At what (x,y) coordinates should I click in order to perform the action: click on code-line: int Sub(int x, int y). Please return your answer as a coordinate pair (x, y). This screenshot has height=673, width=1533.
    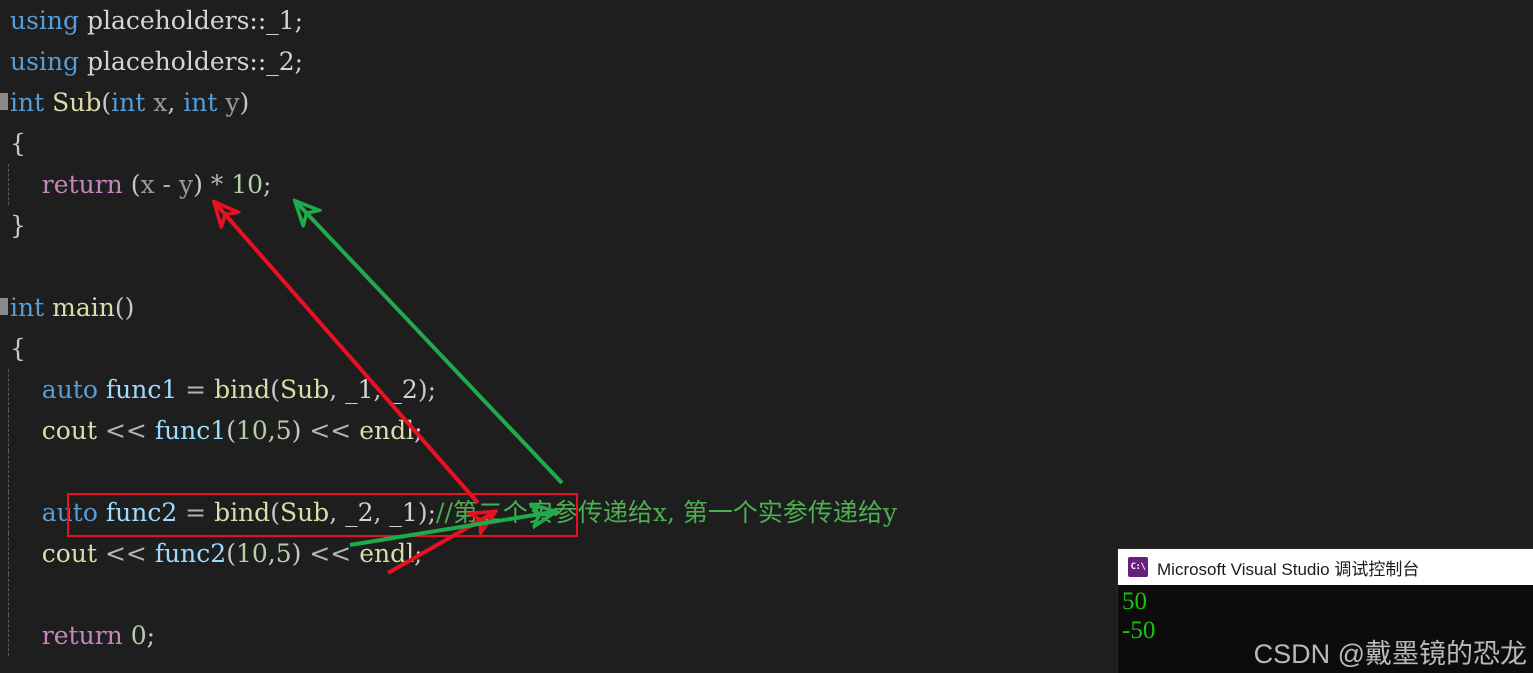
    Looking at the image, I should click on (766, 102).